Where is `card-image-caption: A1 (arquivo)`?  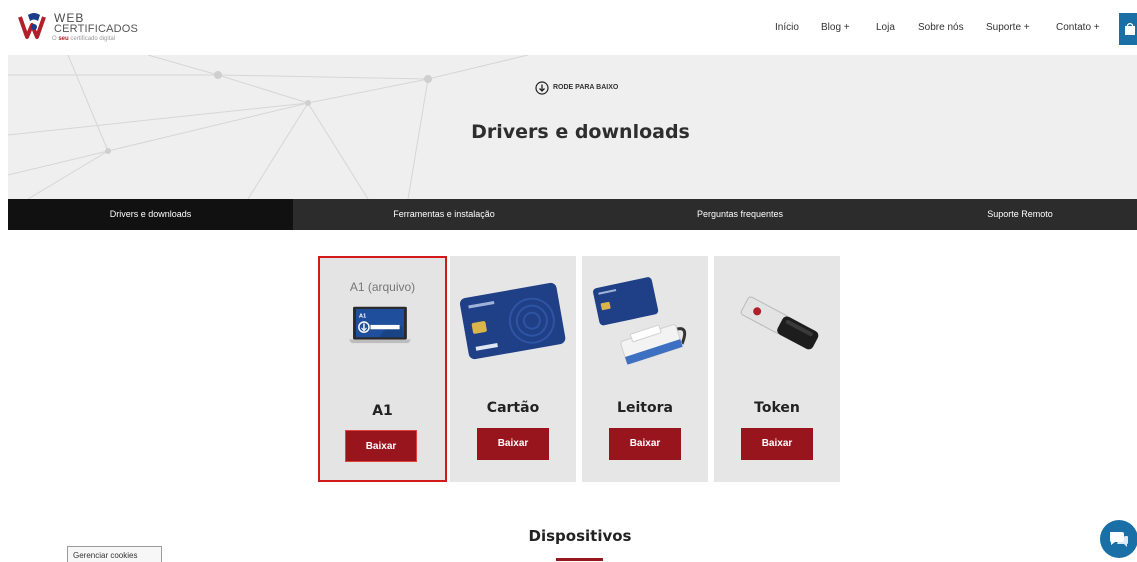 card-image-caption: A1 (arquivo) is located at coordinates (382, 287).